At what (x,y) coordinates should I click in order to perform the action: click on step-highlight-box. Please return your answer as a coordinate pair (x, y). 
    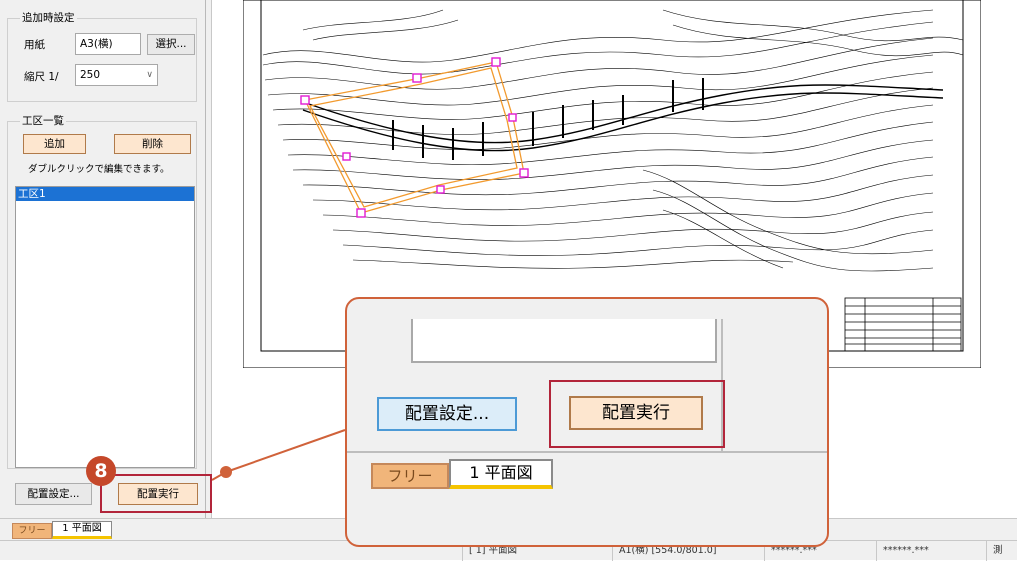
    Looking at the image, I should click on (156, 493).